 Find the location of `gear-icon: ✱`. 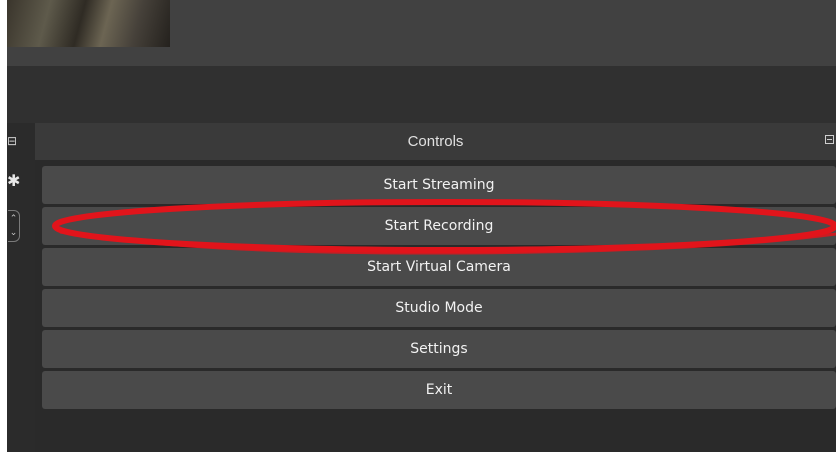

gear-icon: ✱ is located at coordinates (13, 181).